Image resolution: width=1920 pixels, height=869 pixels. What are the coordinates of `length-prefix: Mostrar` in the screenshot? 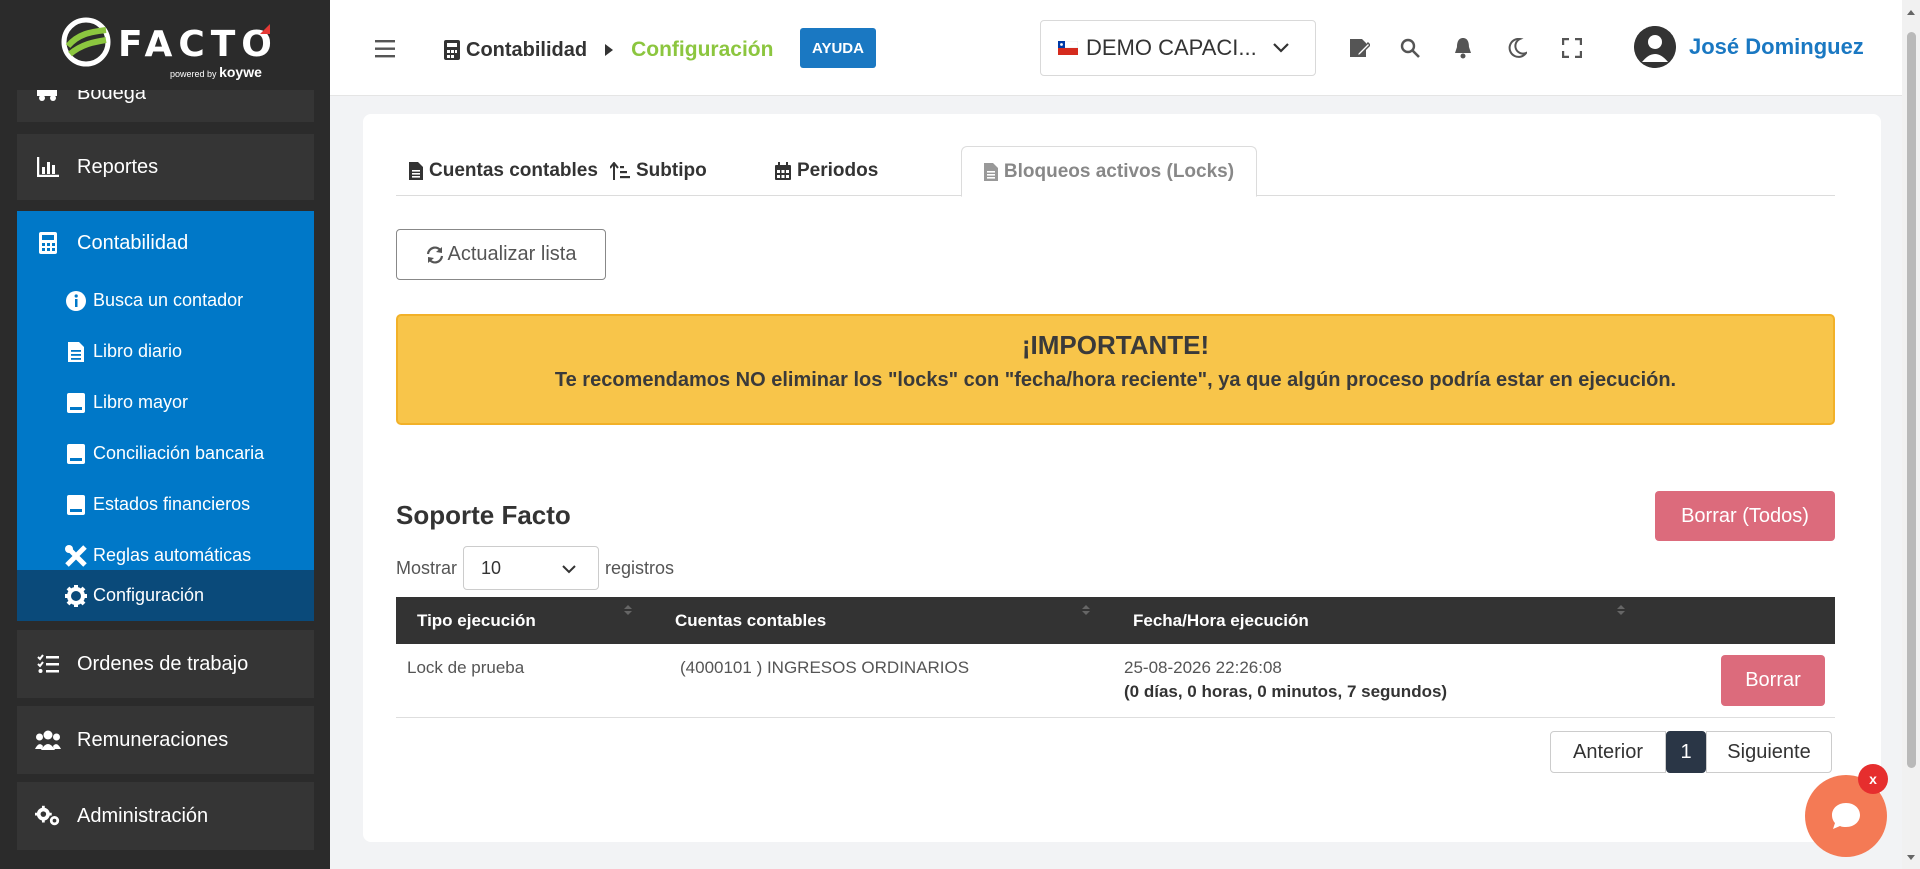 It's located at (427, 567).